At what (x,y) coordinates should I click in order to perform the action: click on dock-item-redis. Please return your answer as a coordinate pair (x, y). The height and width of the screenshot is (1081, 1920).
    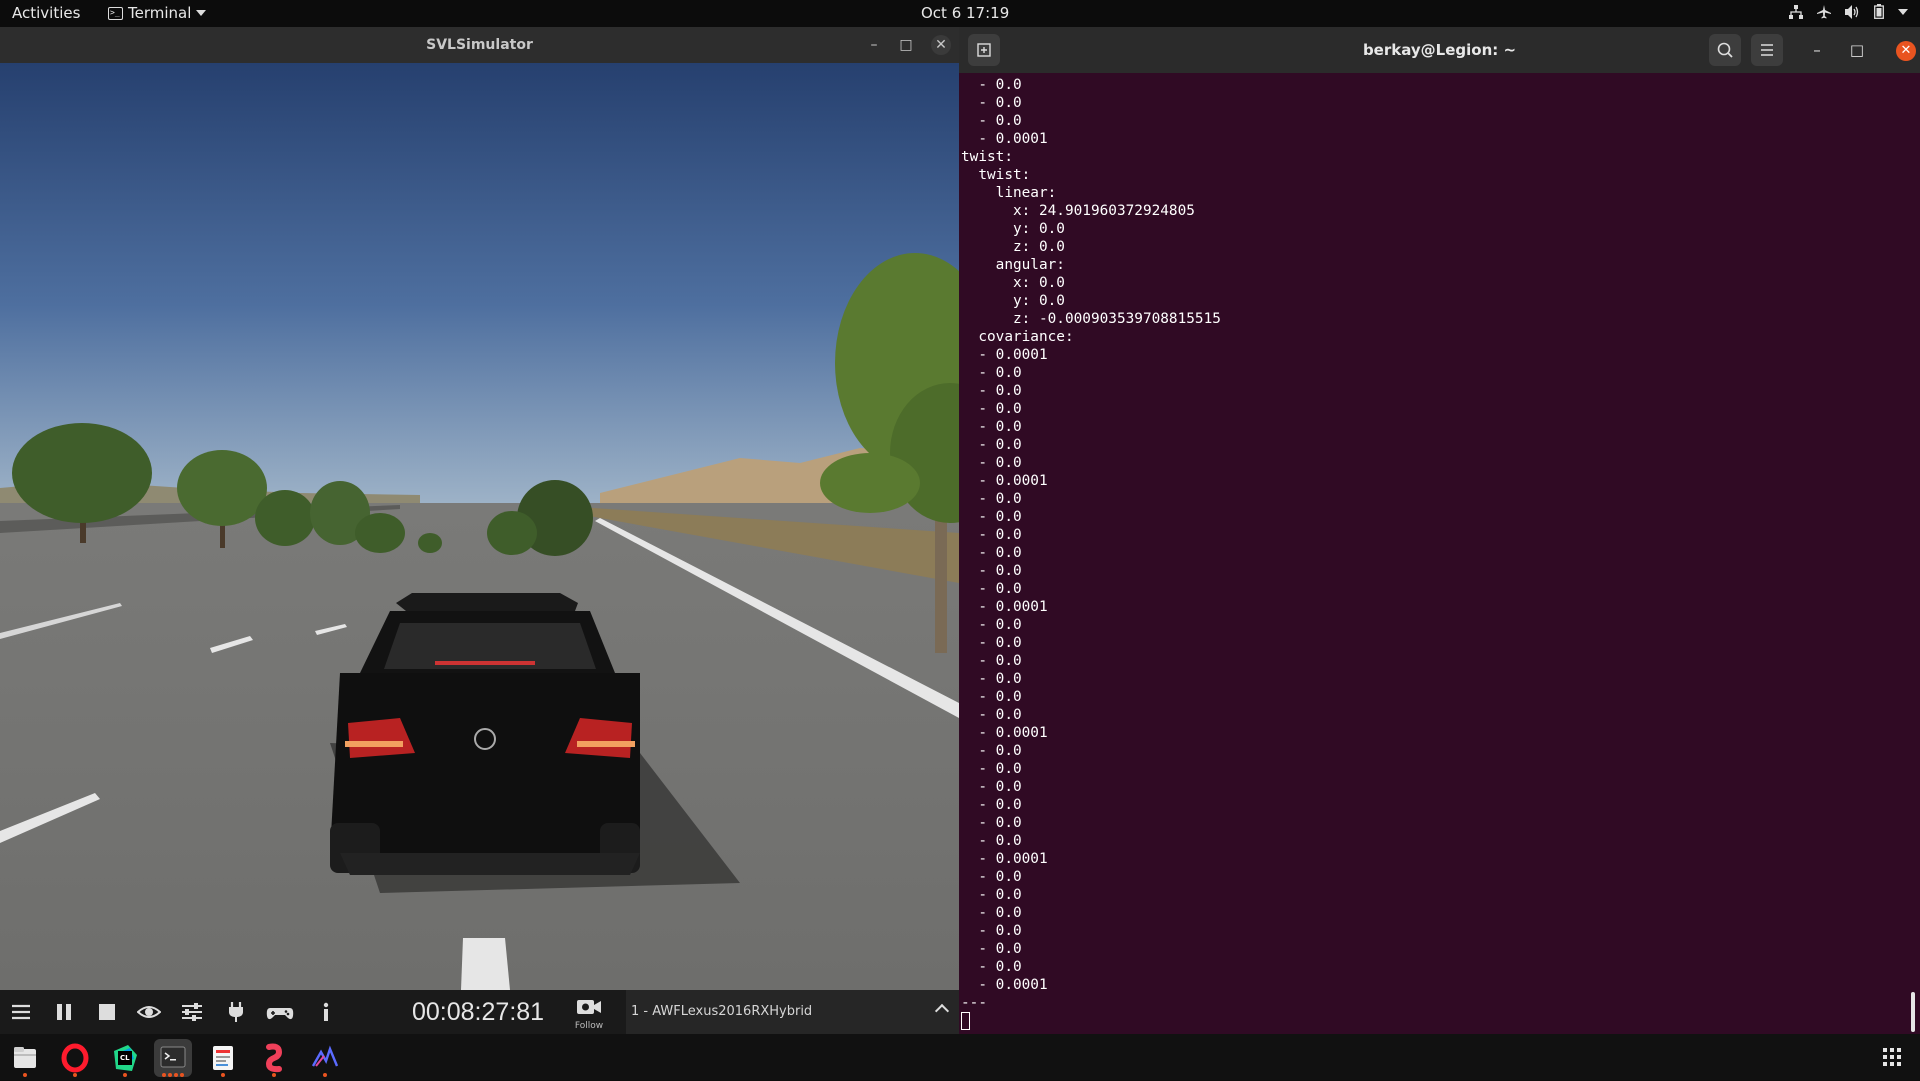
    Looking at the image, I should click on (274, 1058).